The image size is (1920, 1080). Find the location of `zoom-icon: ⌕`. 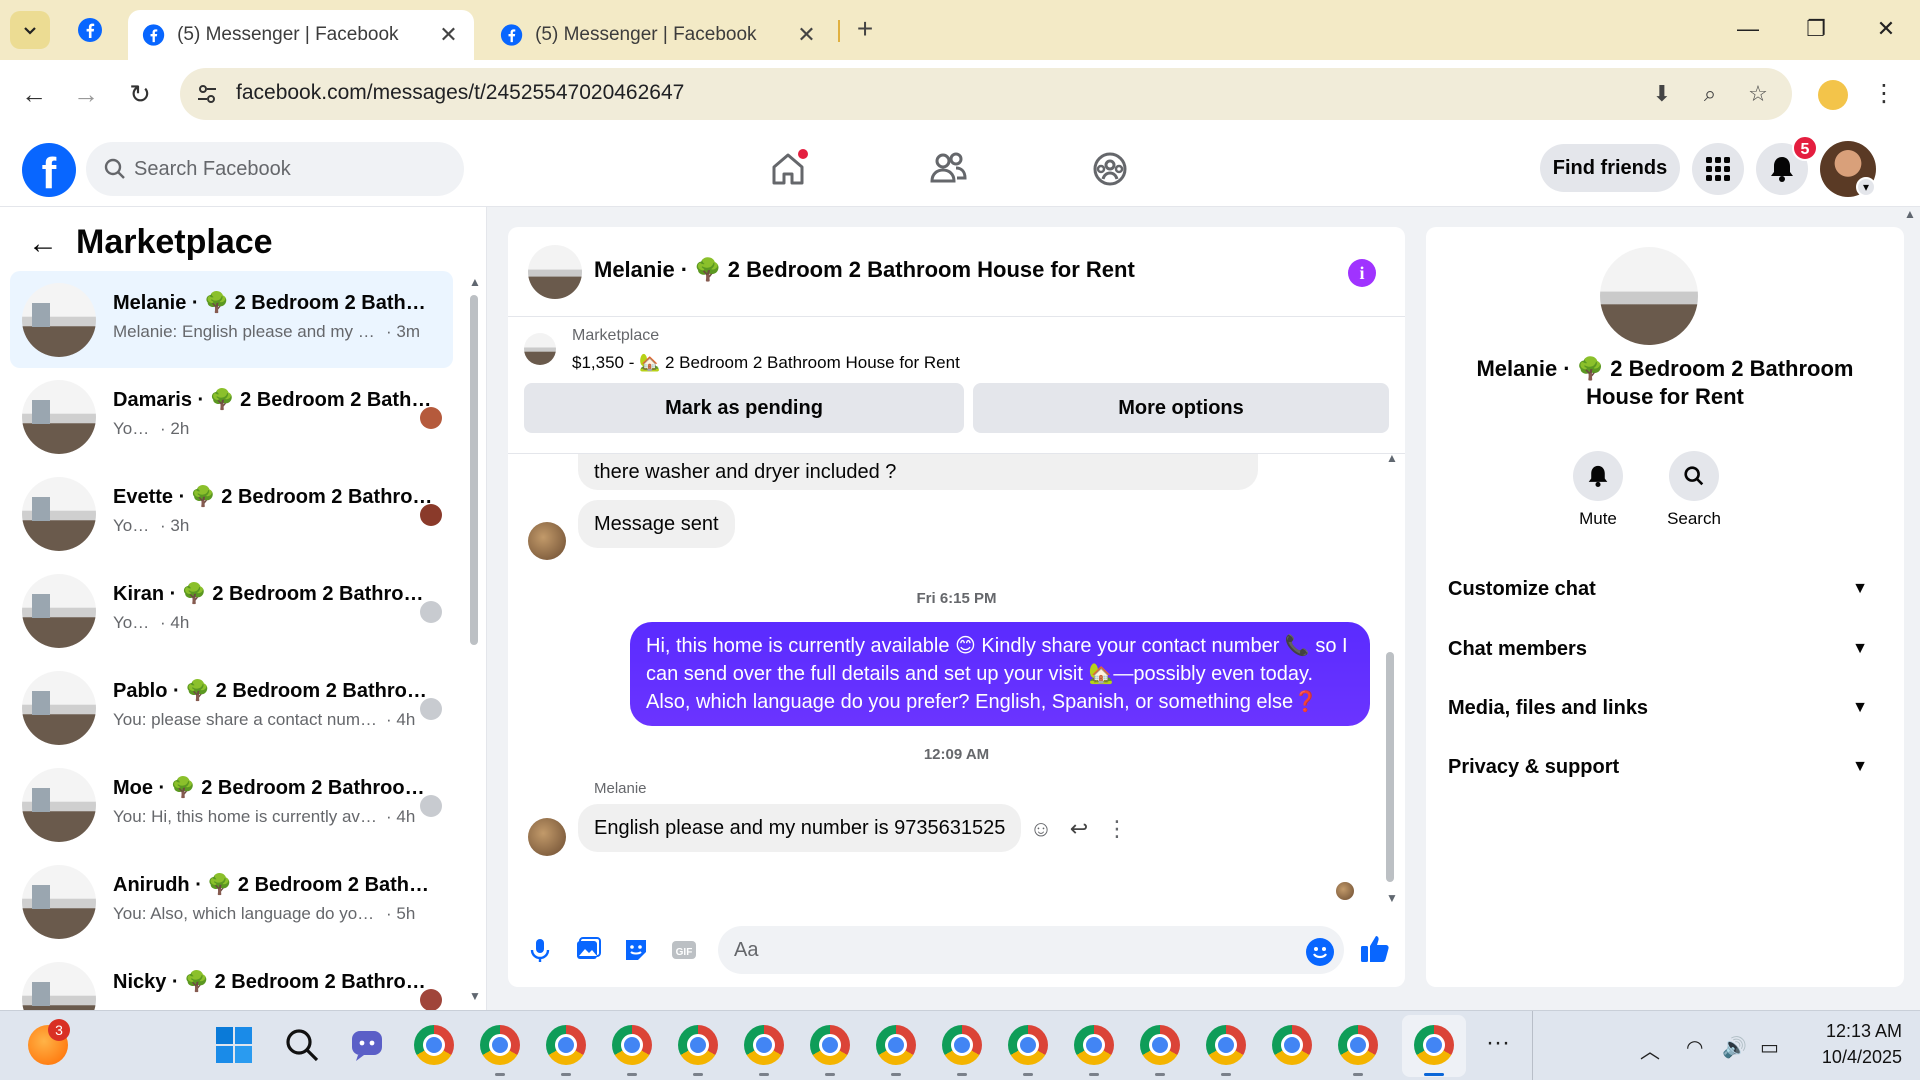

zoom-icon: ⌕ is located at coordinates (1710, 94).